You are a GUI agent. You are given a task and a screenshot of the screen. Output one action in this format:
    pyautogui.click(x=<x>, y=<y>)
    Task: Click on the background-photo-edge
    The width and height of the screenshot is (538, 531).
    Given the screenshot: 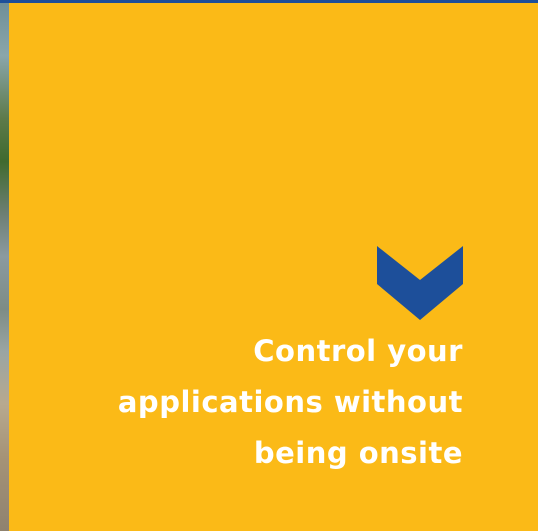 What is the action you would take?
    pyautogui.click(x=4, y=267)
    